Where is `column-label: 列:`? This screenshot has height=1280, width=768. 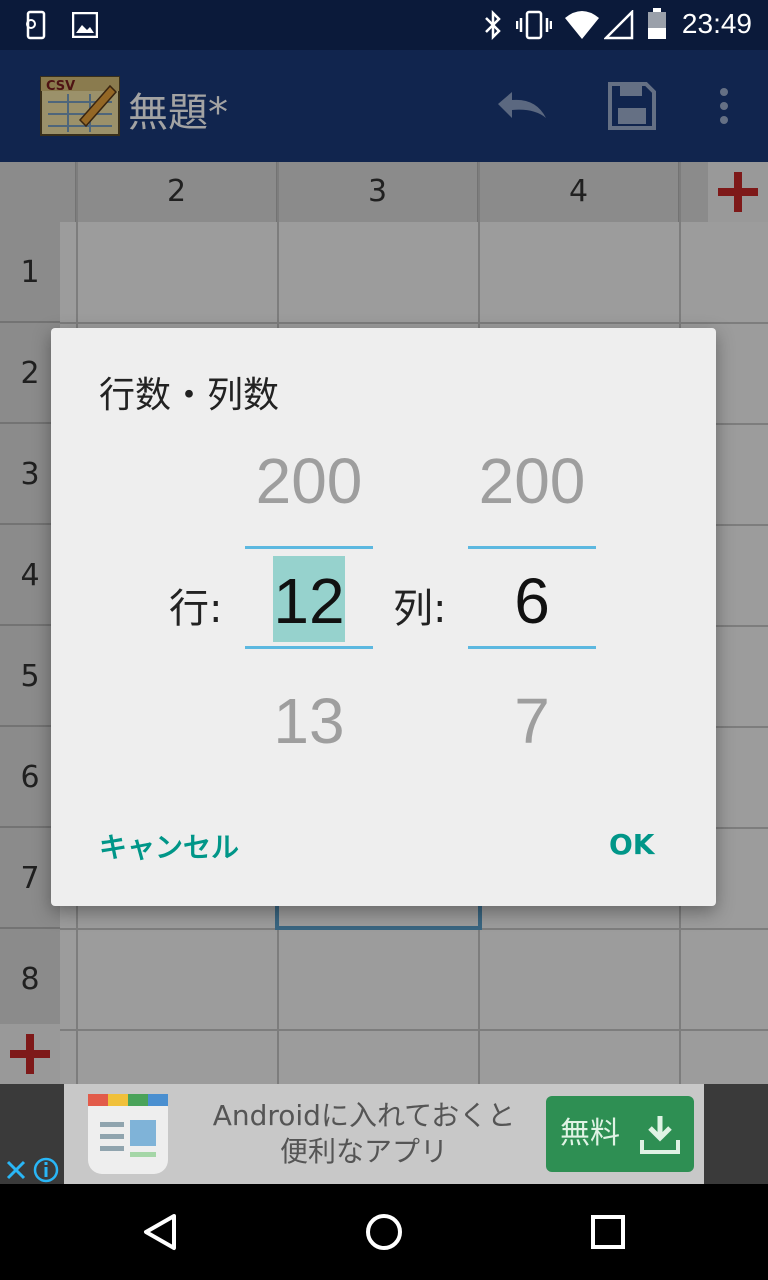 column-label: 列: is located at coordinates (420, 609).